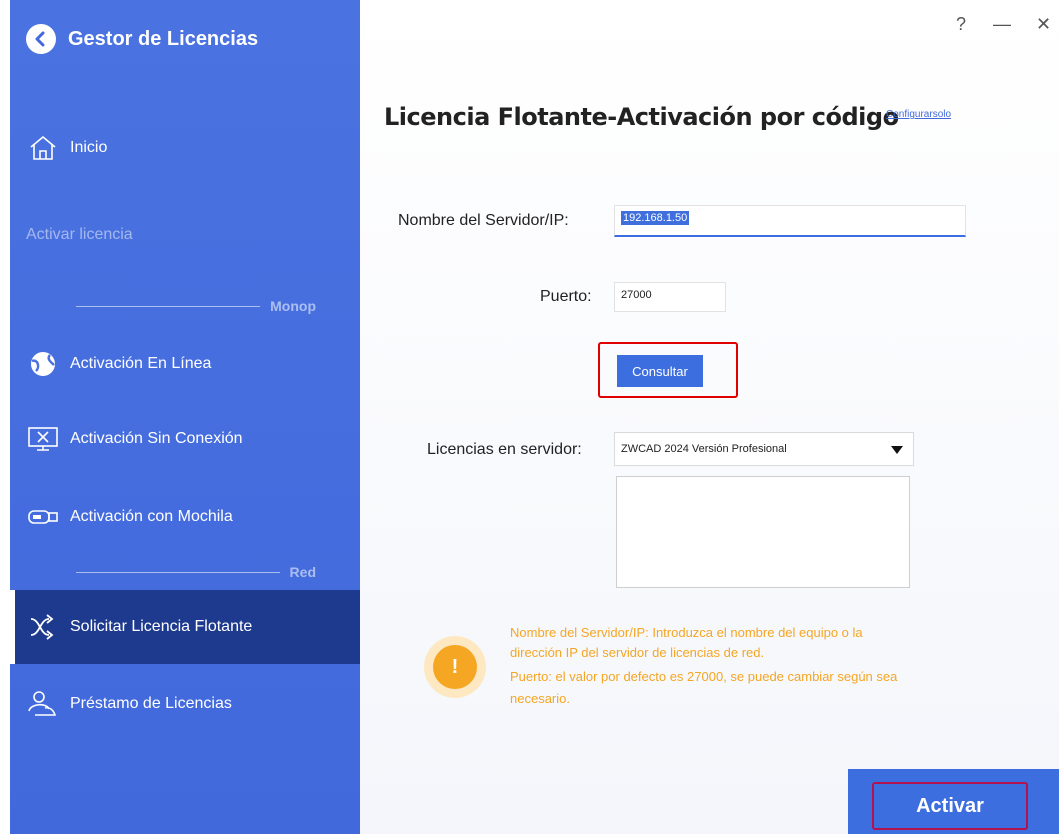 Image resolution: width=1059 pixels, height=834 pixels. I want to click on nav-item-label: Inicio, so click(89, 147).